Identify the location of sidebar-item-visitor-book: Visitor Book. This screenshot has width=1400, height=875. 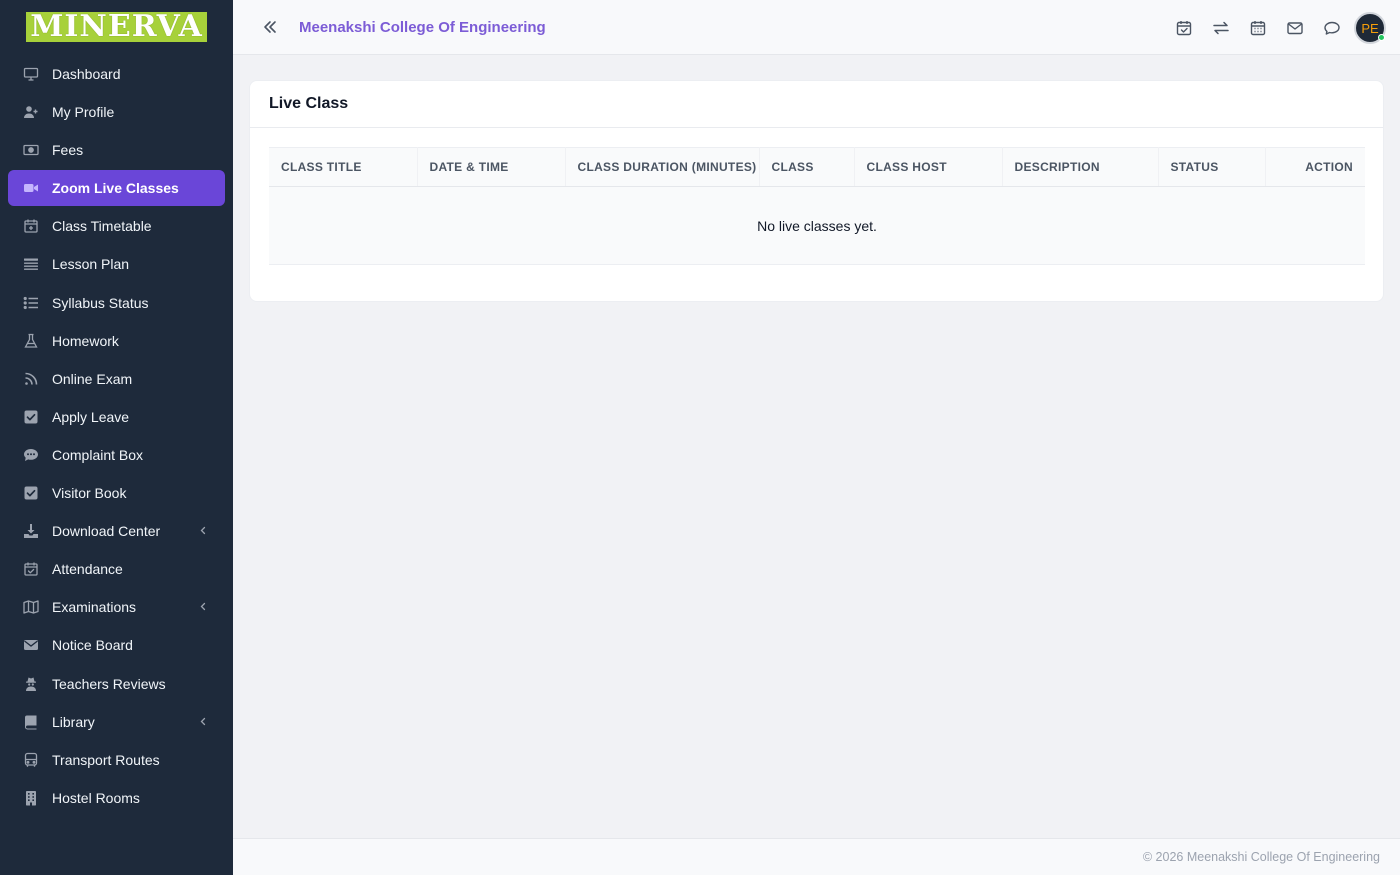
(116, 493).